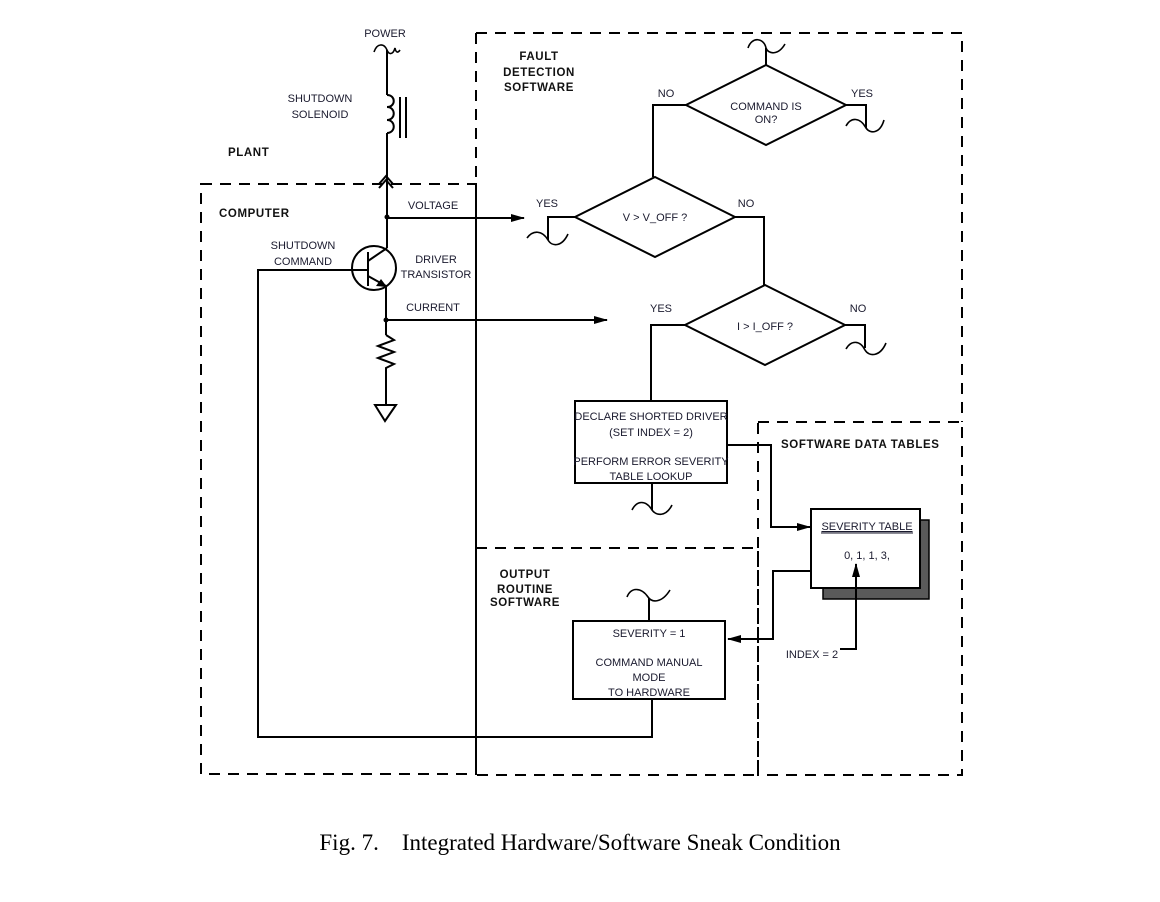 Image resolution: width=1160 pixels, height=902 pixels. I want to click on severity-result-arrow, so click(769, 606).